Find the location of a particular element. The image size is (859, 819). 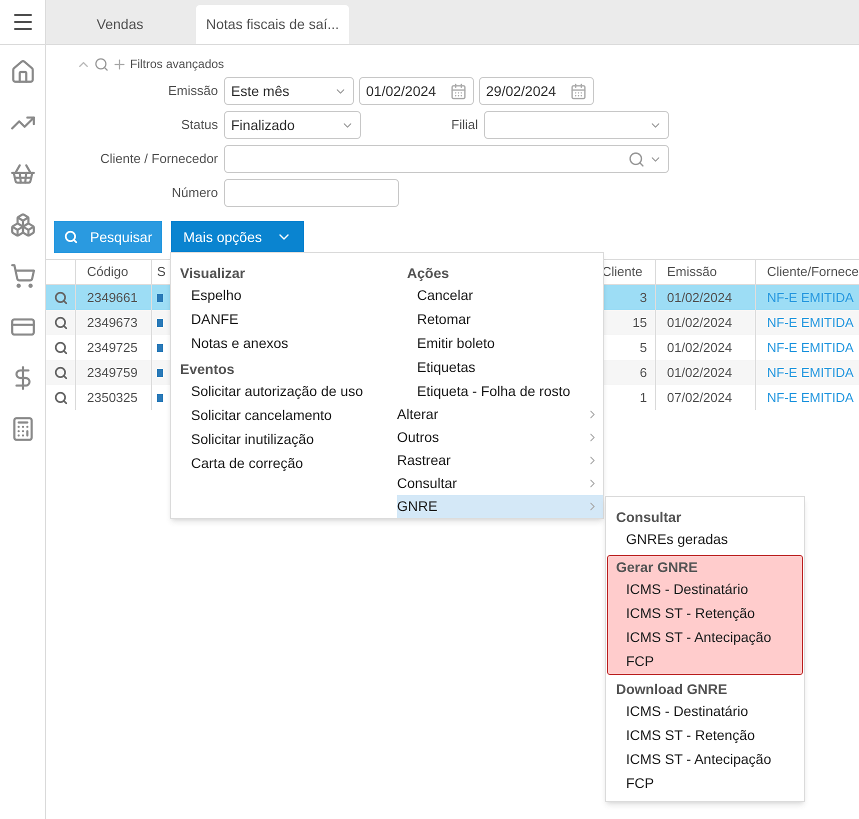

table-cell-text: 2349759 is located at coordinates (112, 373).